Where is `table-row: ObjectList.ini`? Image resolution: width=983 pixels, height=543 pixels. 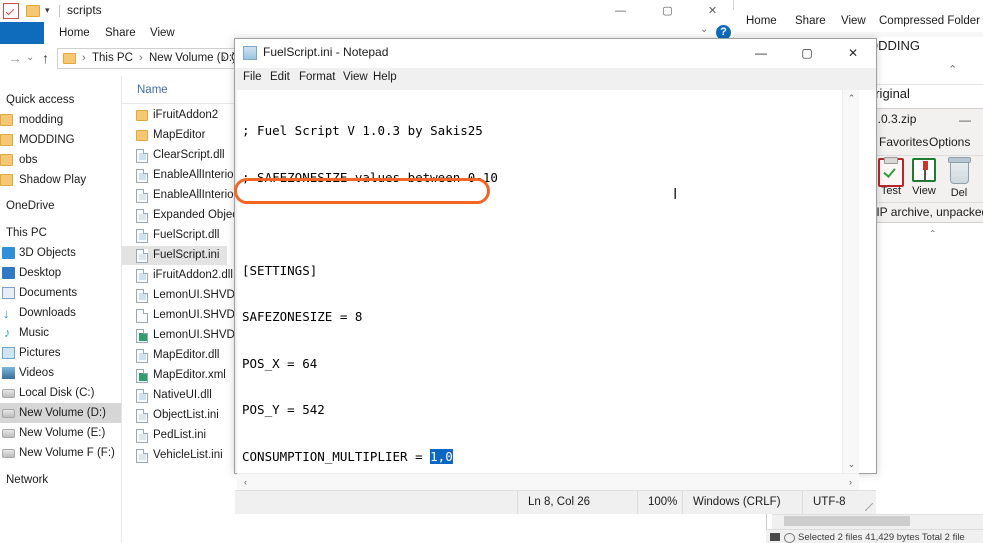
table-row: ObjectList.ini is located at coordinates (174, 415).